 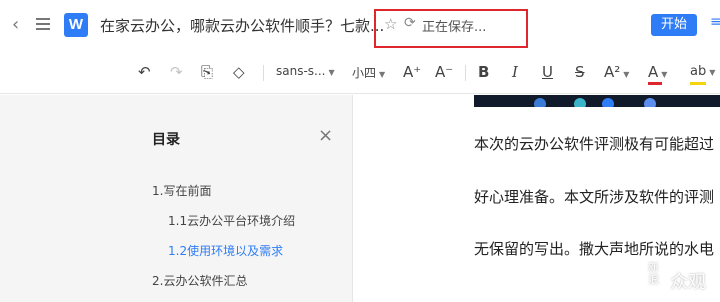 What do you see at coordinates (20, 25) in the screenshot?
I see `back-chevron-icon: ‹` at bounding box center [20, 25].